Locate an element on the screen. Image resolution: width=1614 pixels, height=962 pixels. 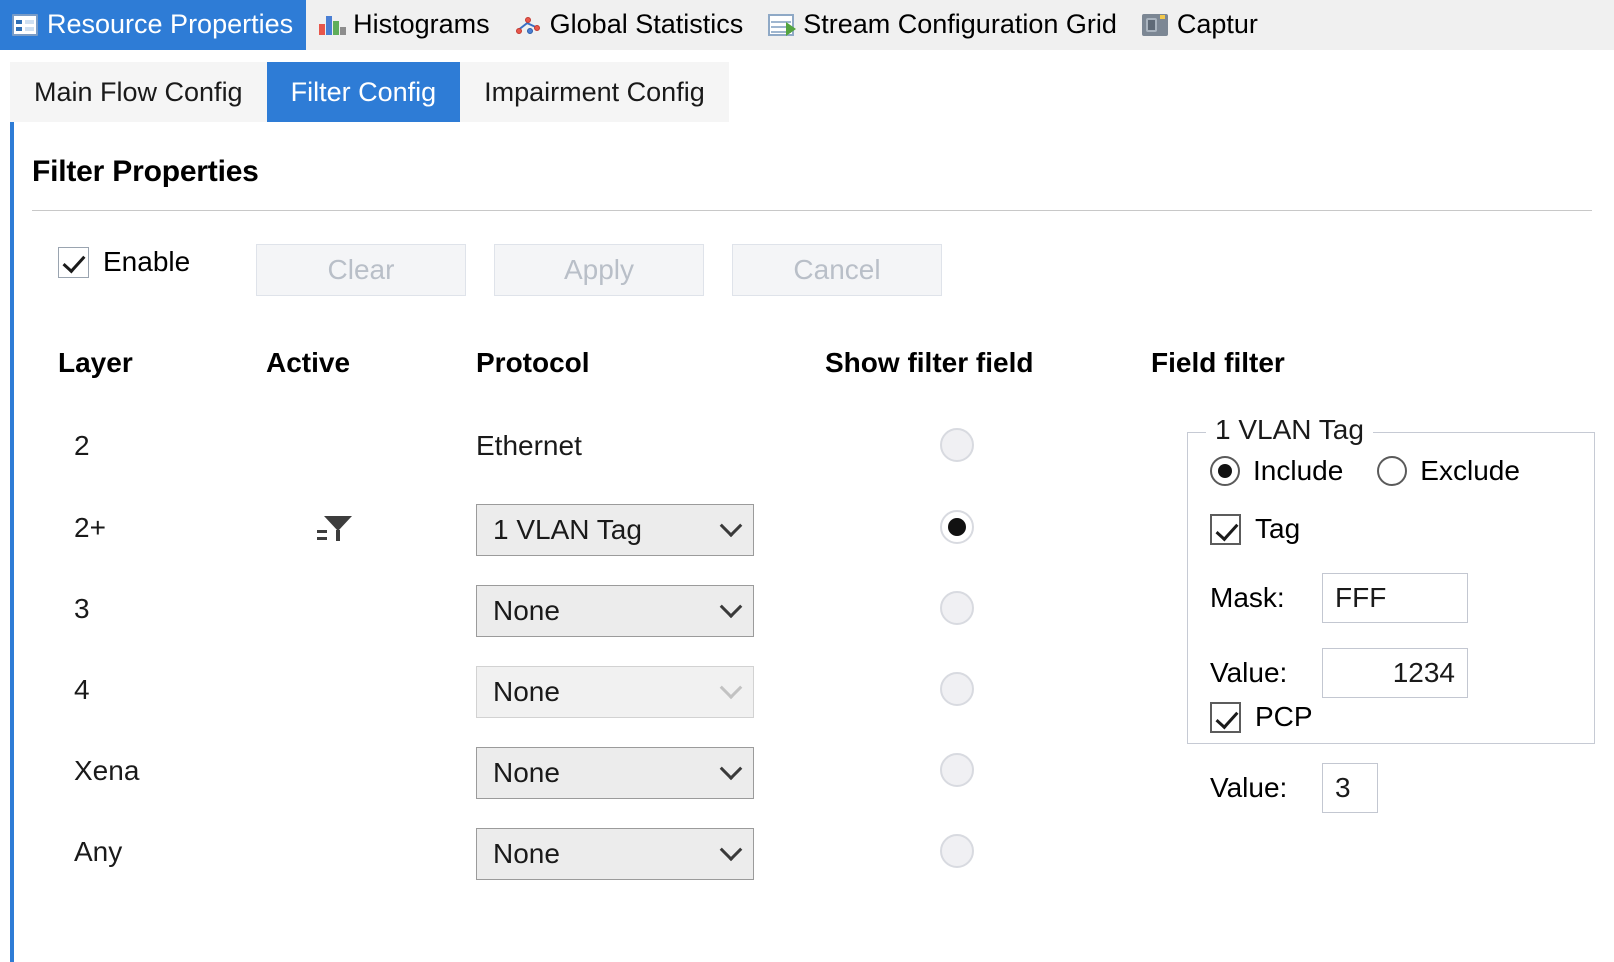
column-header-layer: Layer is located at coordinates (95, 362).